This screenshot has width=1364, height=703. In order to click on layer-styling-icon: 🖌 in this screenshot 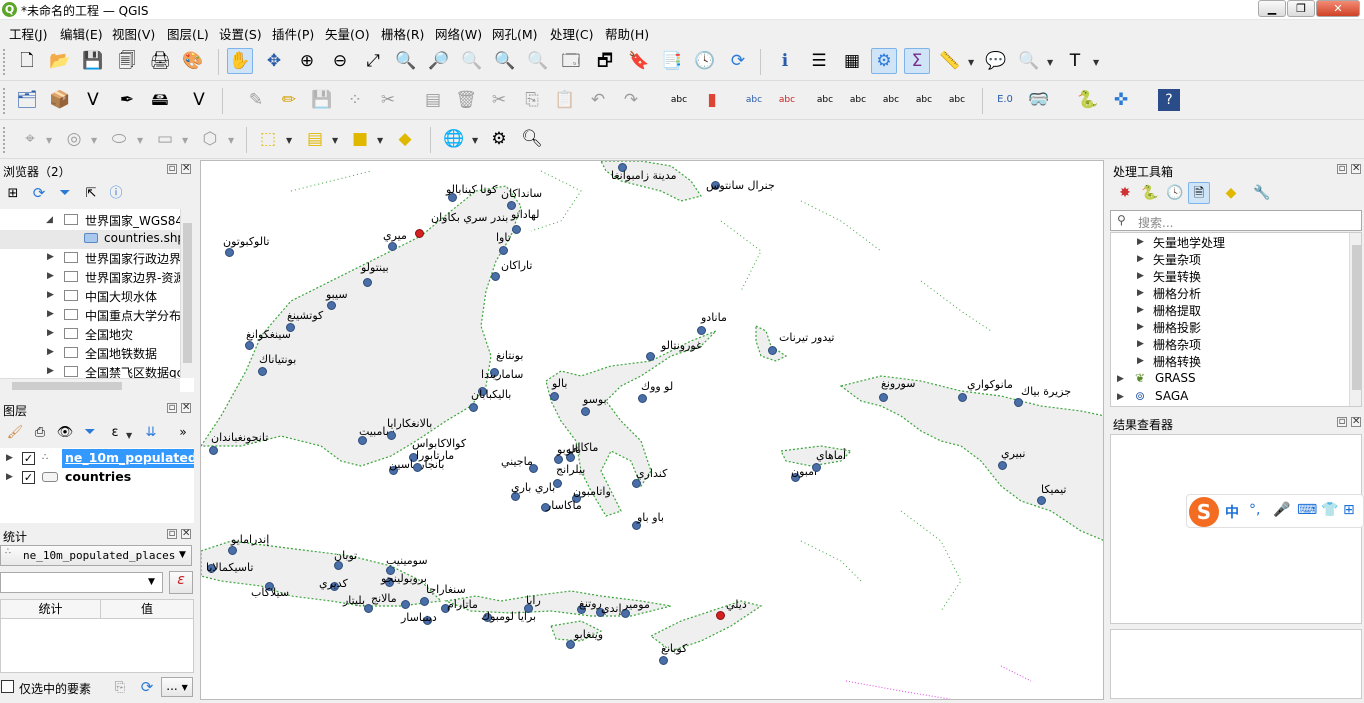, I will do `click(15, 432)`.